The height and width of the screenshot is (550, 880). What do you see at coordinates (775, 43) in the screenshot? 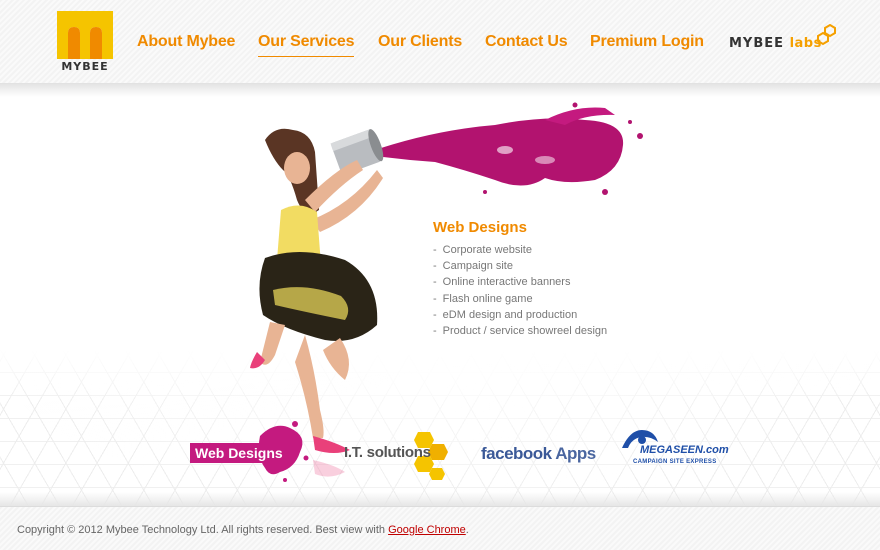
I see `labs-wordmark: MYBEE labs` at bounding box center [775, 43].